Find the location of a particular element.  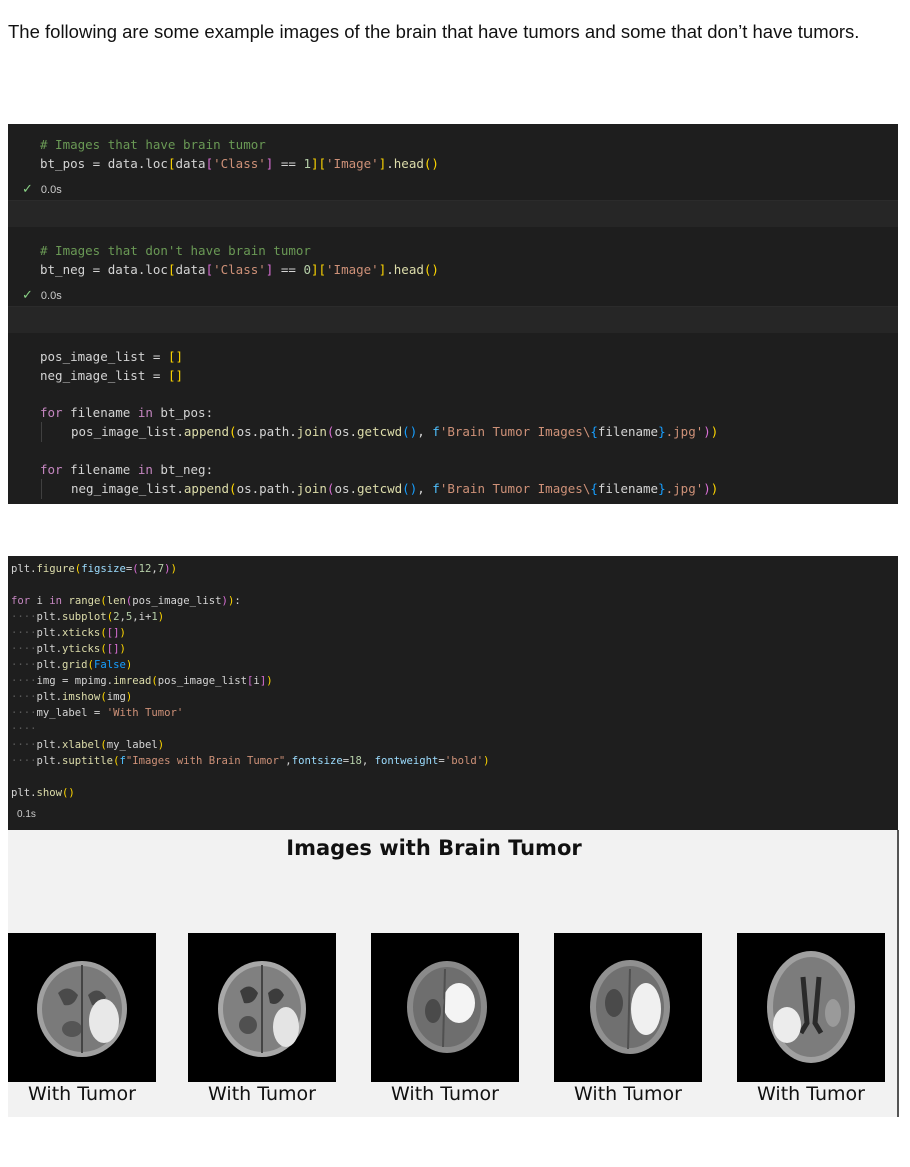

panel-label-5: With Tumor is located at coordinates (811, 1094).